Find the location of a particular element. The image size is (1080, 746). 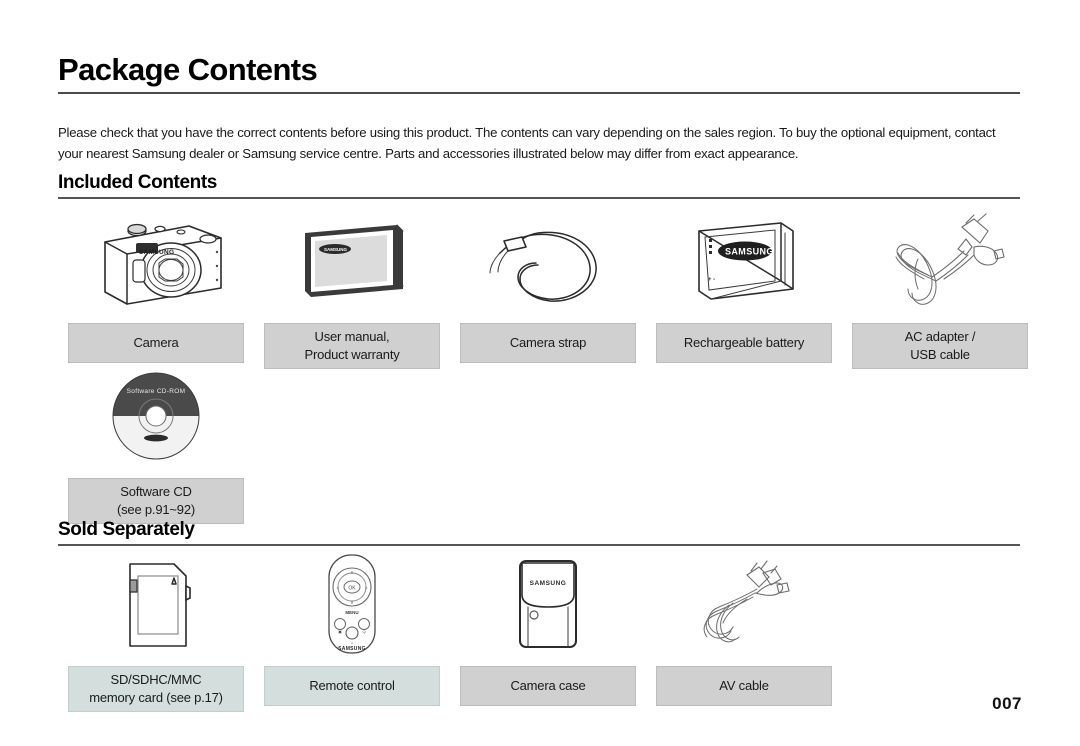

remote-control-icon: OK ∧ ∨ < > MENU ▣ Q ⌂ SAMSUNG is located at coordinates (352, 604).